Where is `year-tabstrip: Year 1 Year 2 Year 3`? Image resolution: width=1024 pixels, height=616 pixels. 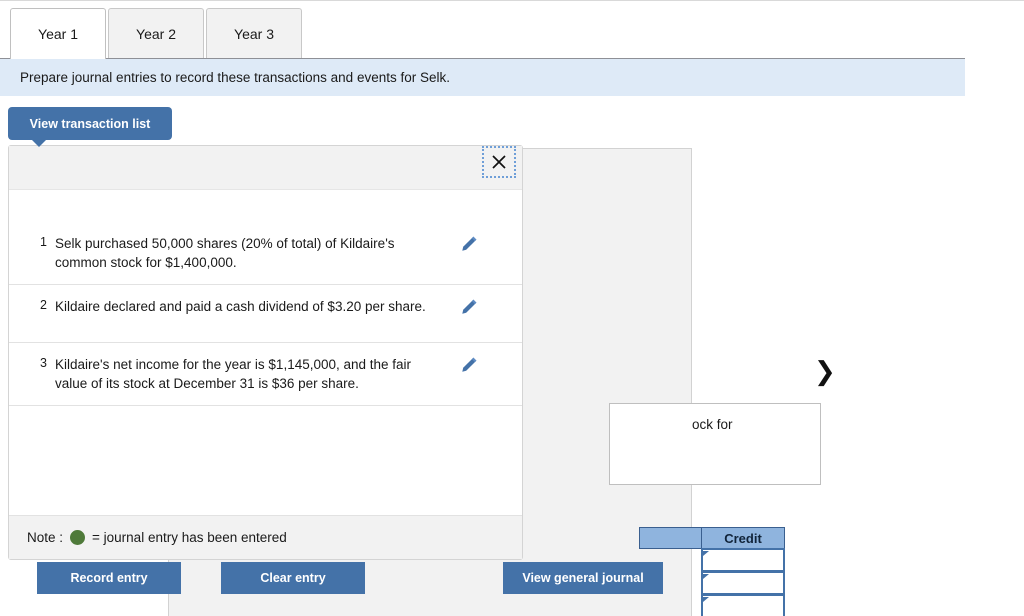
year-tabstrip: Year 1 Year 2 Year 3 is located at coordinates (512, 29).